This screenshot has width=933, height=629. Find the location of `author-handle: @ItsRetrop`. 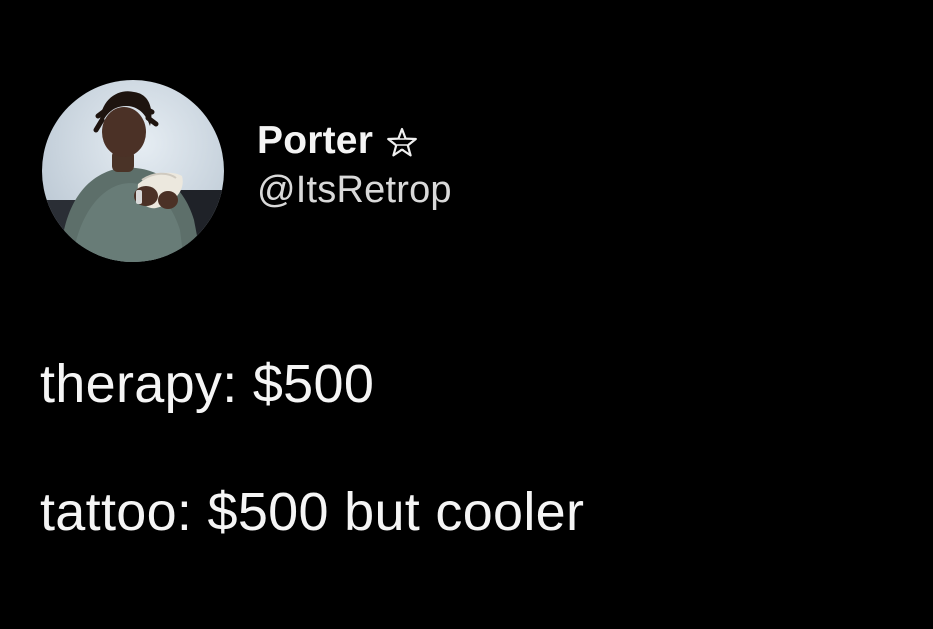

author-handle: @ItsRetrop is located at coordinates (354, 190).